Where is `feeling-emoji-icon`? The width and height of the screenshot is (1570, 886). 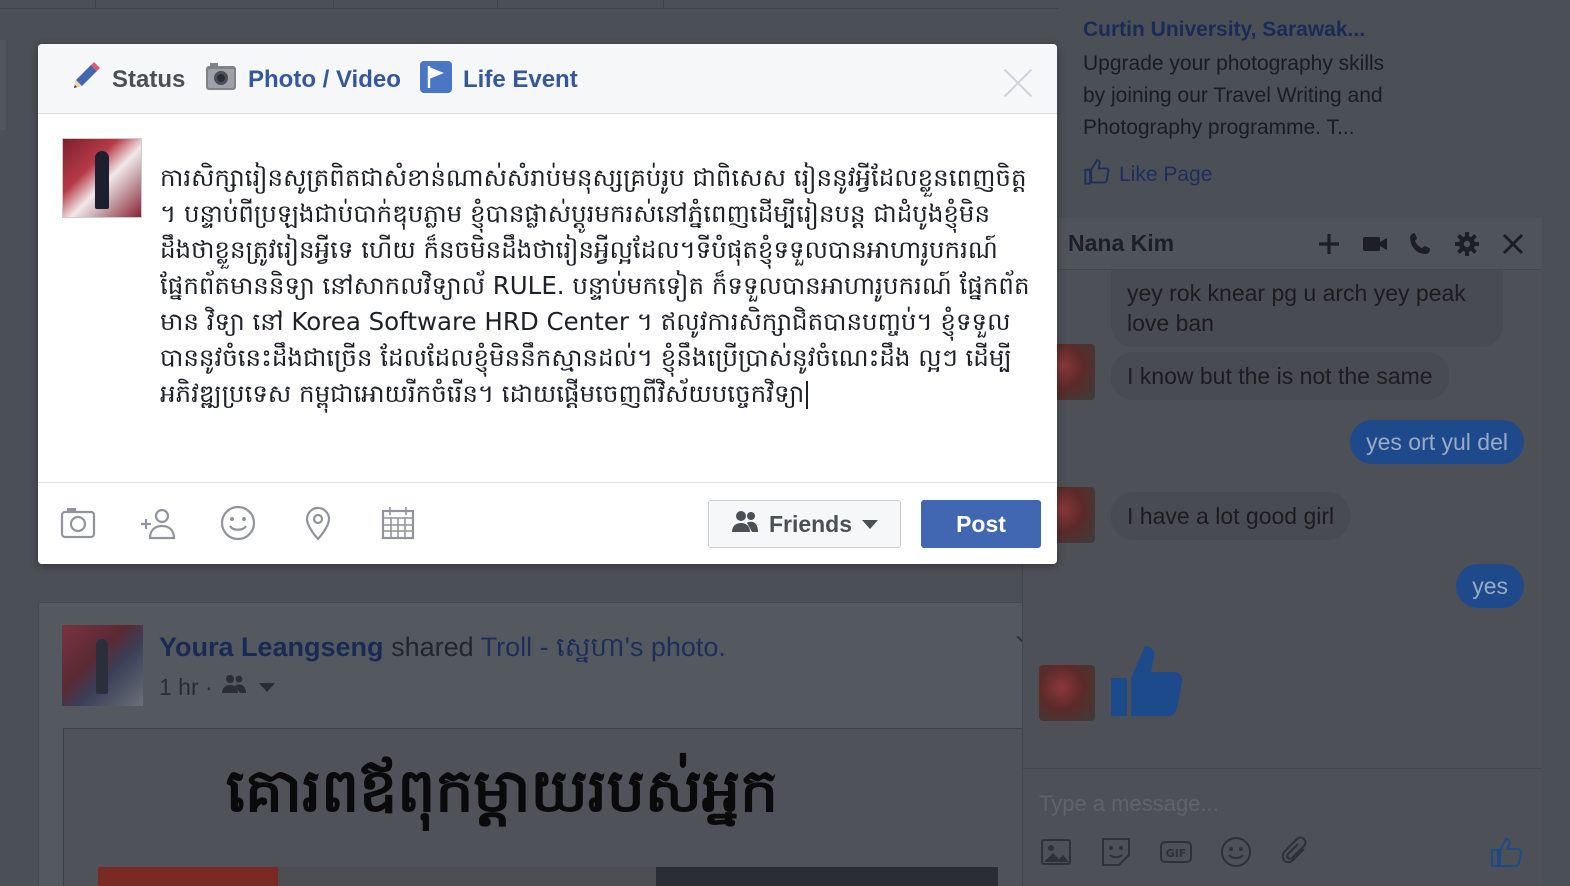 feeling-emoji-icon is located at coordinates (238, 523).